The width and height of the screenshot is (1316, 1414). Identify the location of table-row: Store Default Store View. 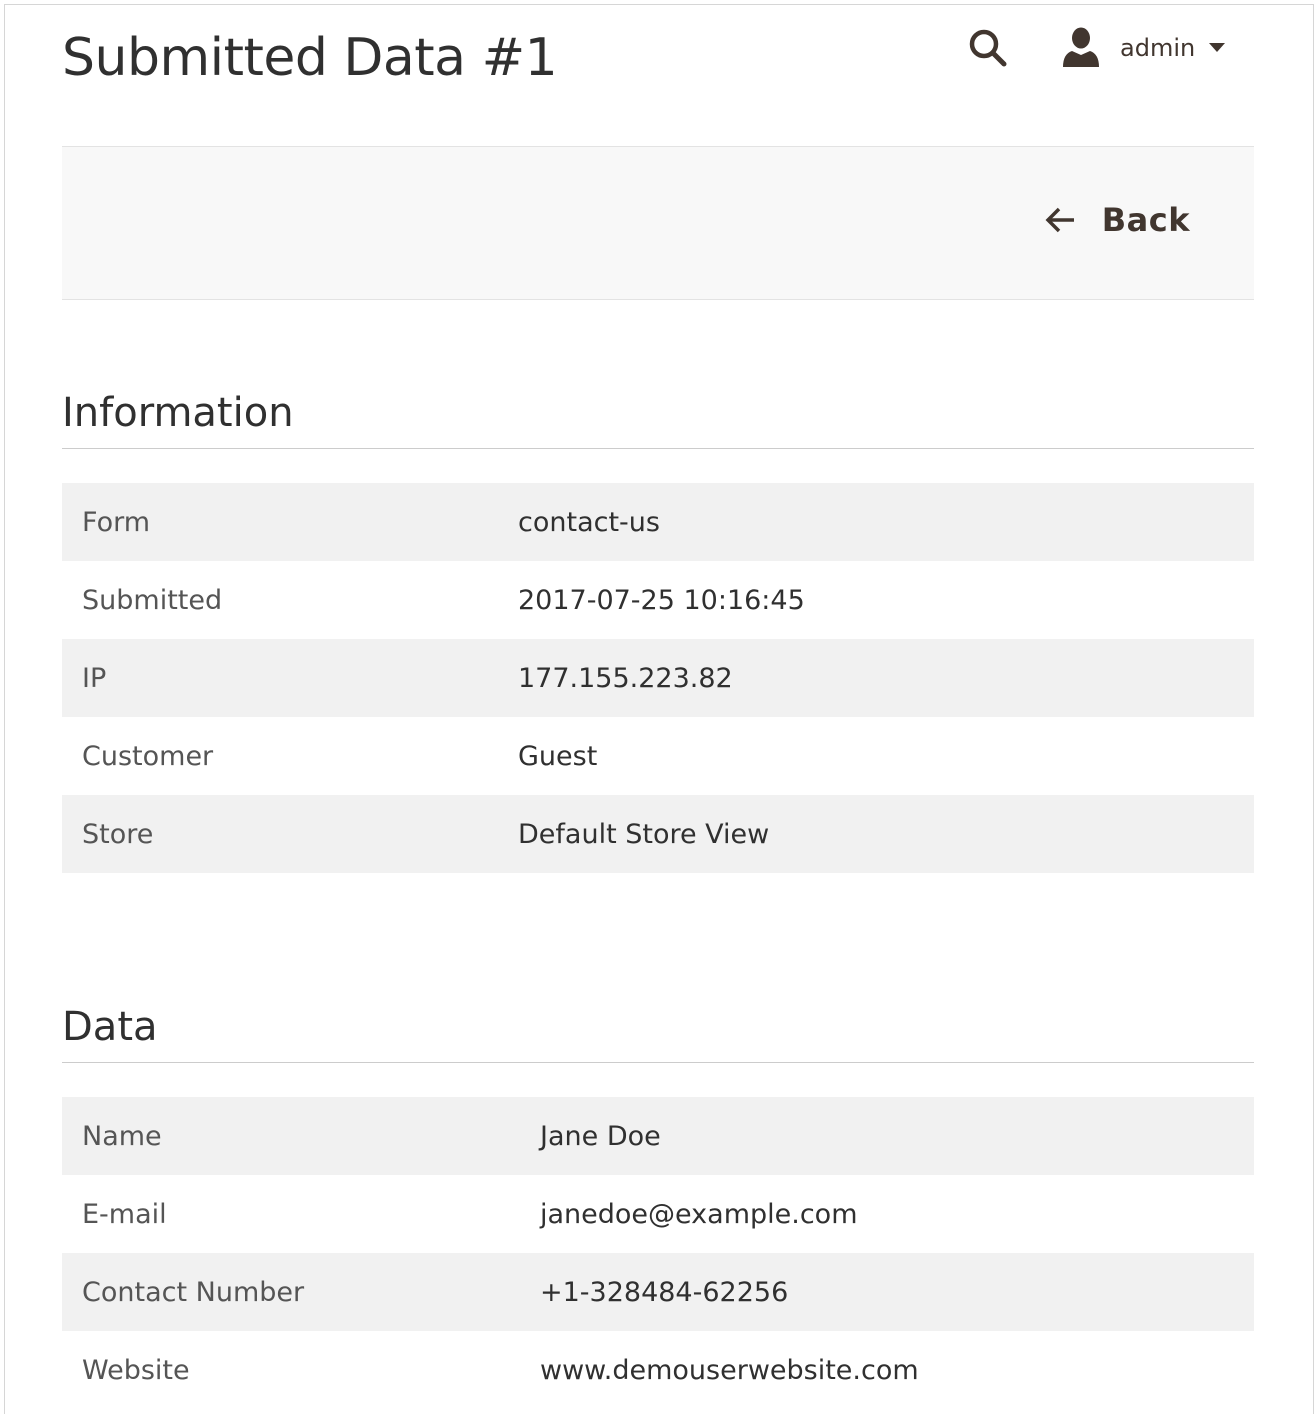
(658, 834).